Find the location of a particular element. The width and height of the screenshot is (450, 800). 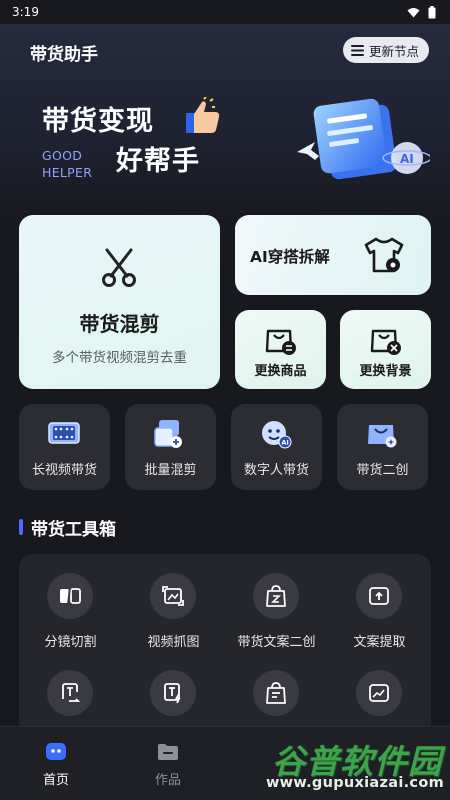

home-icon is located at coordinates (56, 751).